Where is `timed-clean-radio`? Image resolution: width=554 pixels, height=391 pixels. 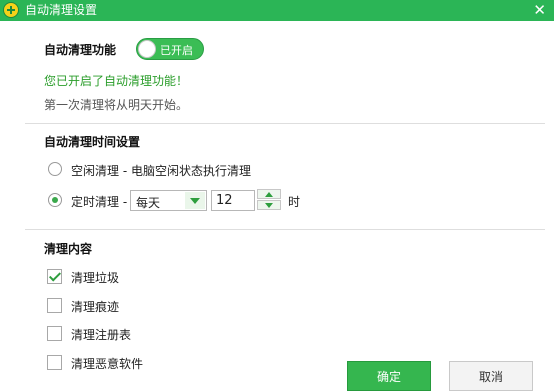 timed-clean-radio is located at coordinates (55, 200).